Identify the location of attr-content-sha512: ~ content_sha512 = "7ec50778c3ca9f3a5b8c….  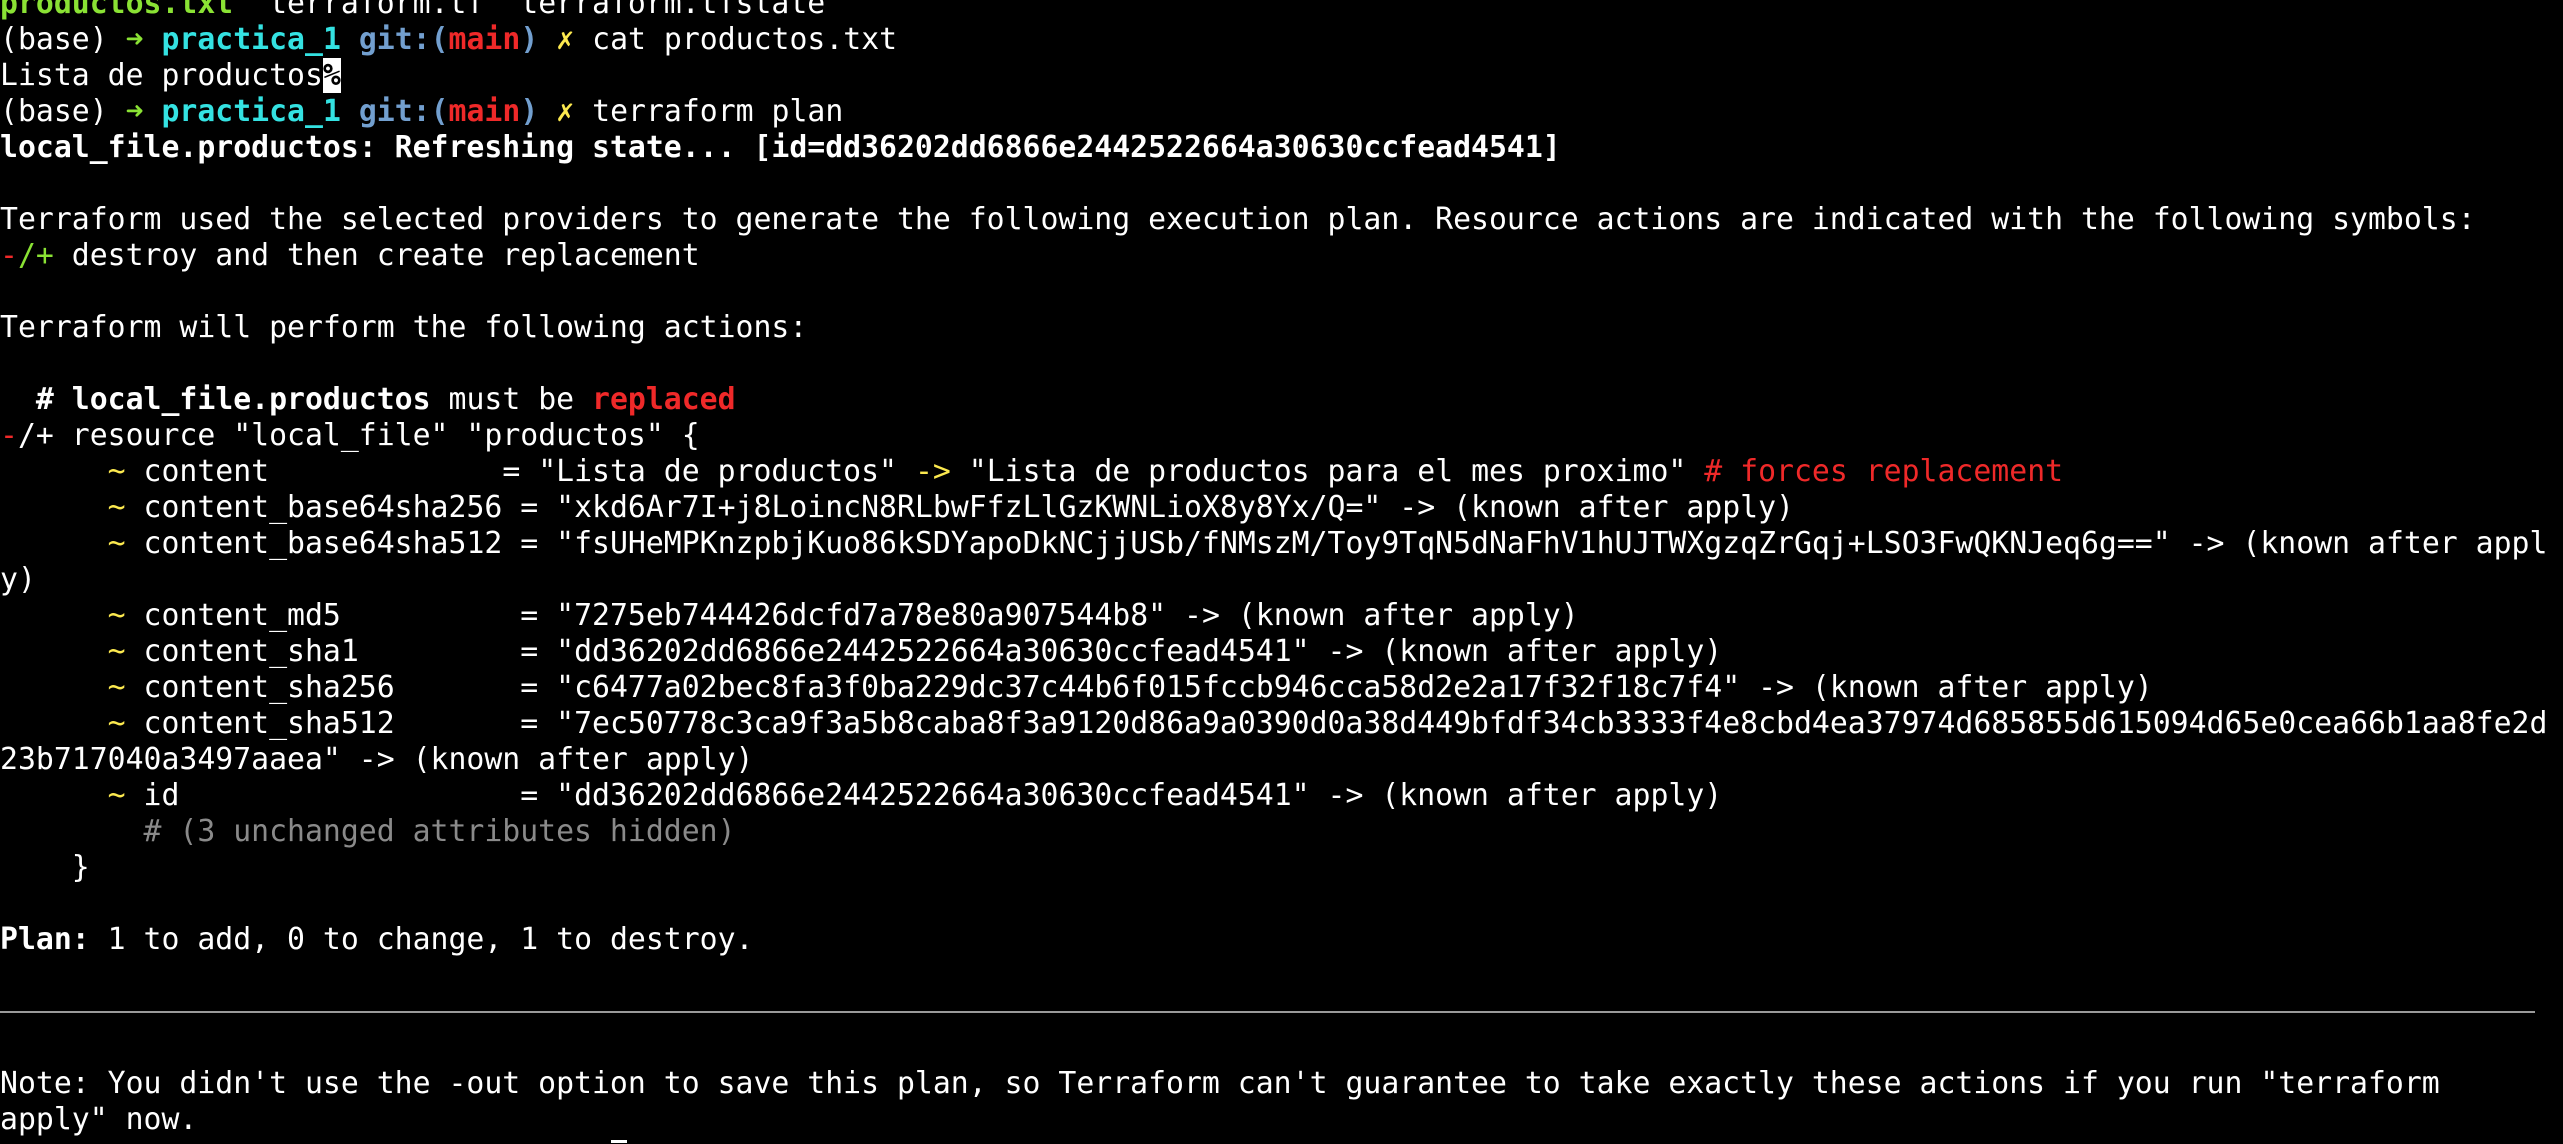
(1327, 723).